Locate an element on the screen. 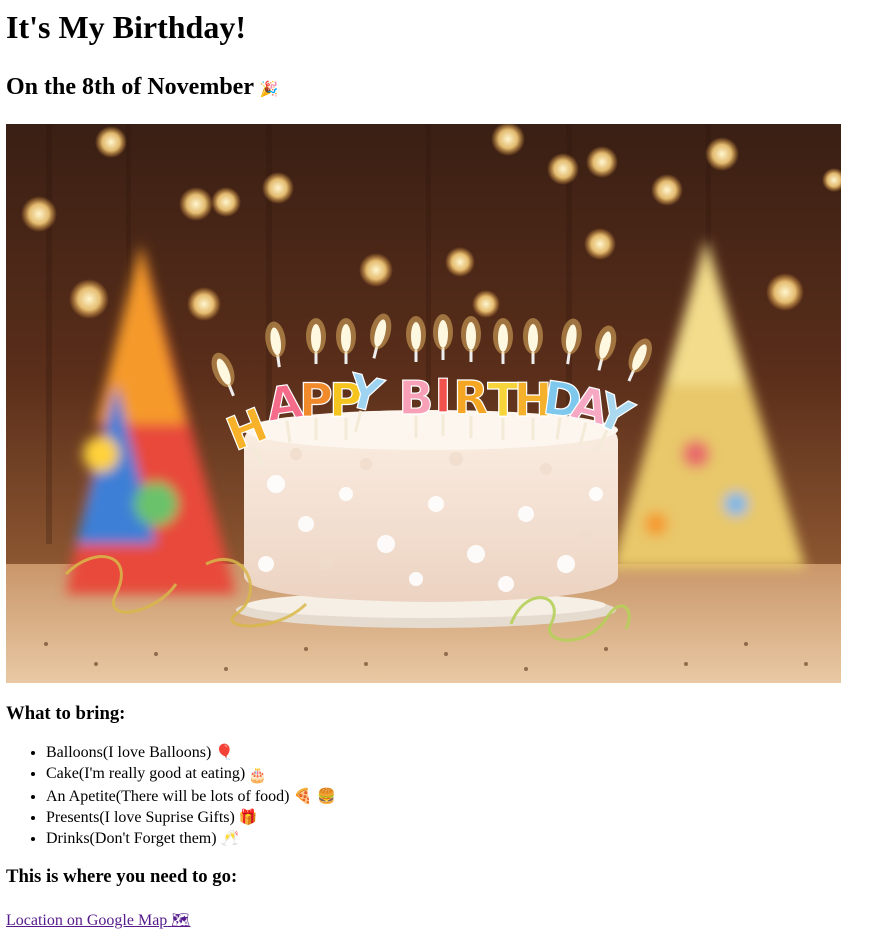 The height and width of the screenshot is (945, 884). cake-icon: 🎂 is located at coordinates (257, 775).